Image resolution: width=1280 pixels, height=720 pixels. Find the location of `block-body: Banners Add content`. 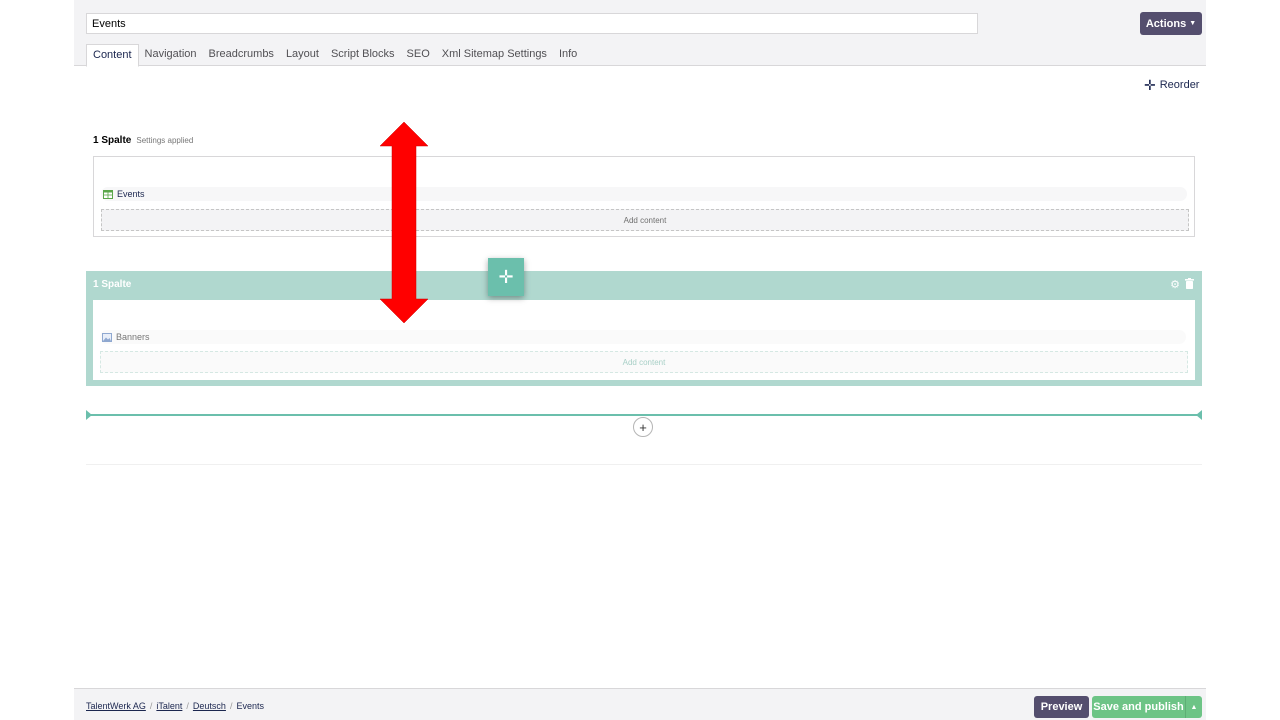

block-body: Banners Add content is located at coordinates (644, 340).